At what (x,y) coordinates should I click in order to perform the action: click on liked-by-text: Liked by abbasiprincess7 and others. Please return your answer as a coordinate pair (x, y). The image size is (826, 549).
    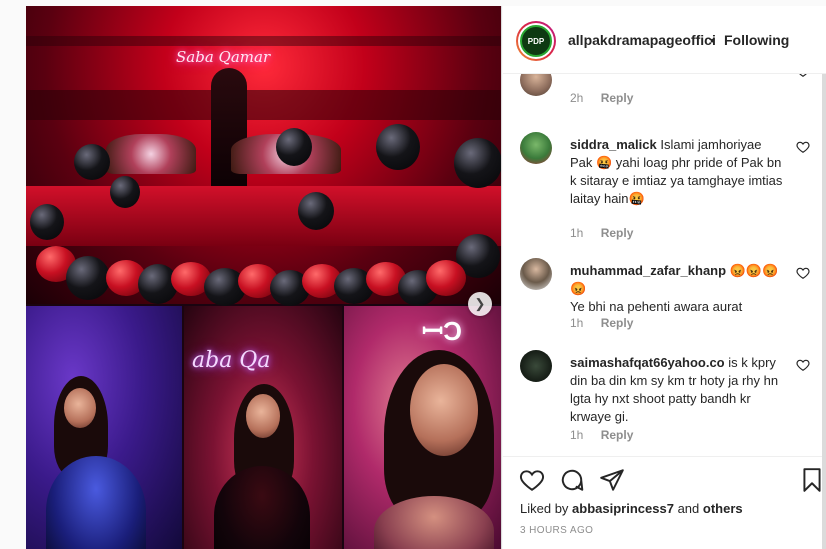
    Looking at the image, I should click on (631, 508).